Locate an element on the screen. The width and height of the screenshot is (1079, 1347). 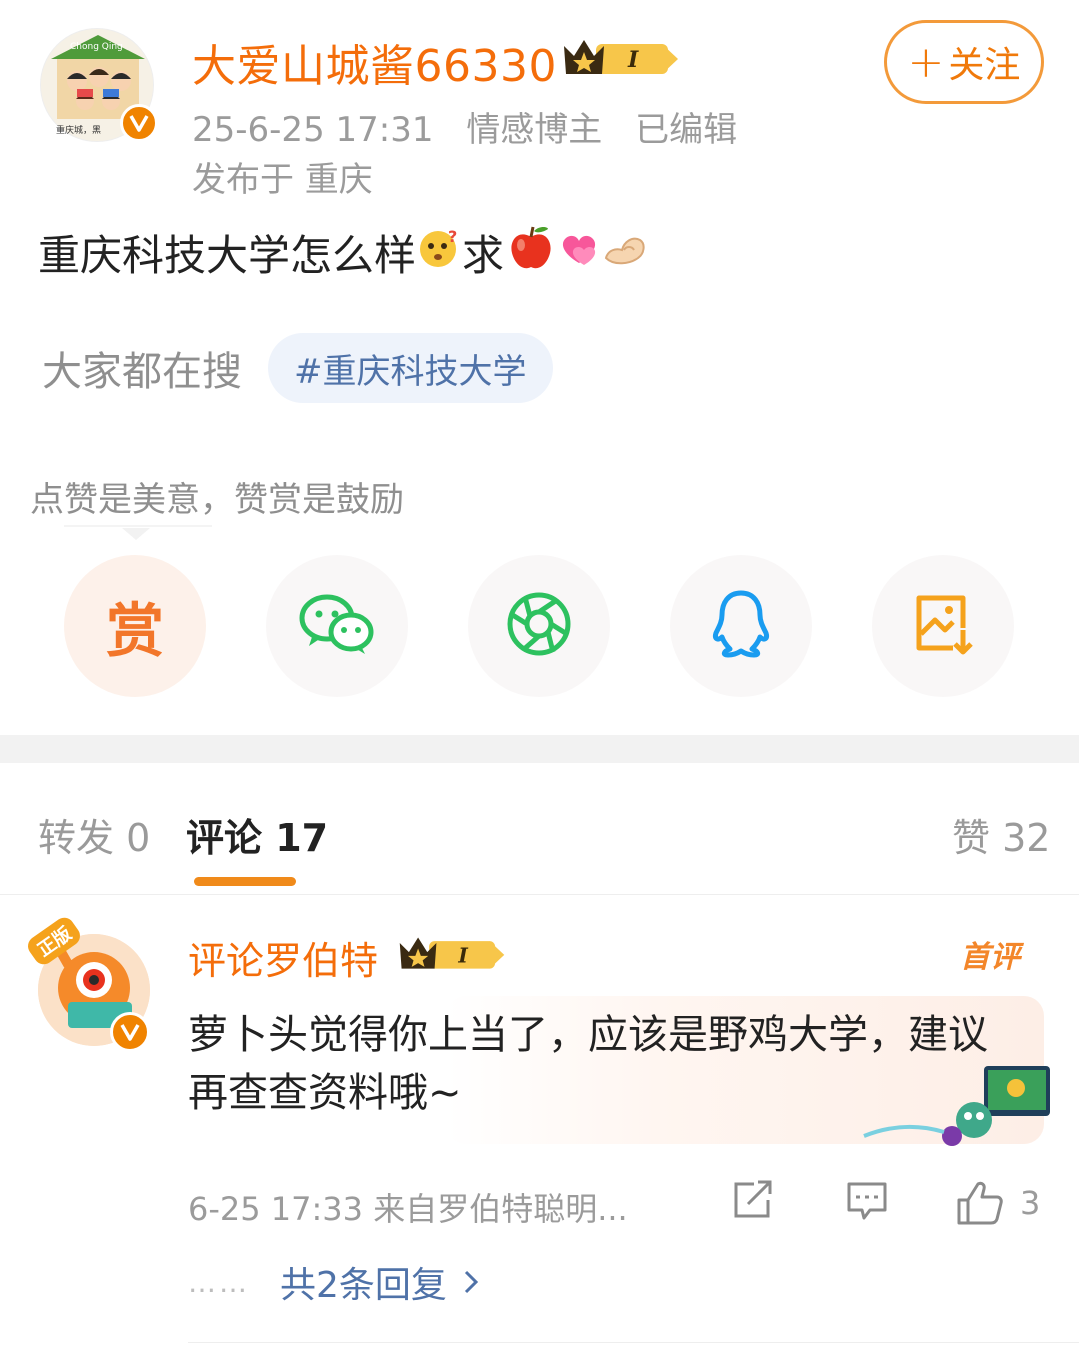
wechat-share-button is located at coordinates (337, 626).